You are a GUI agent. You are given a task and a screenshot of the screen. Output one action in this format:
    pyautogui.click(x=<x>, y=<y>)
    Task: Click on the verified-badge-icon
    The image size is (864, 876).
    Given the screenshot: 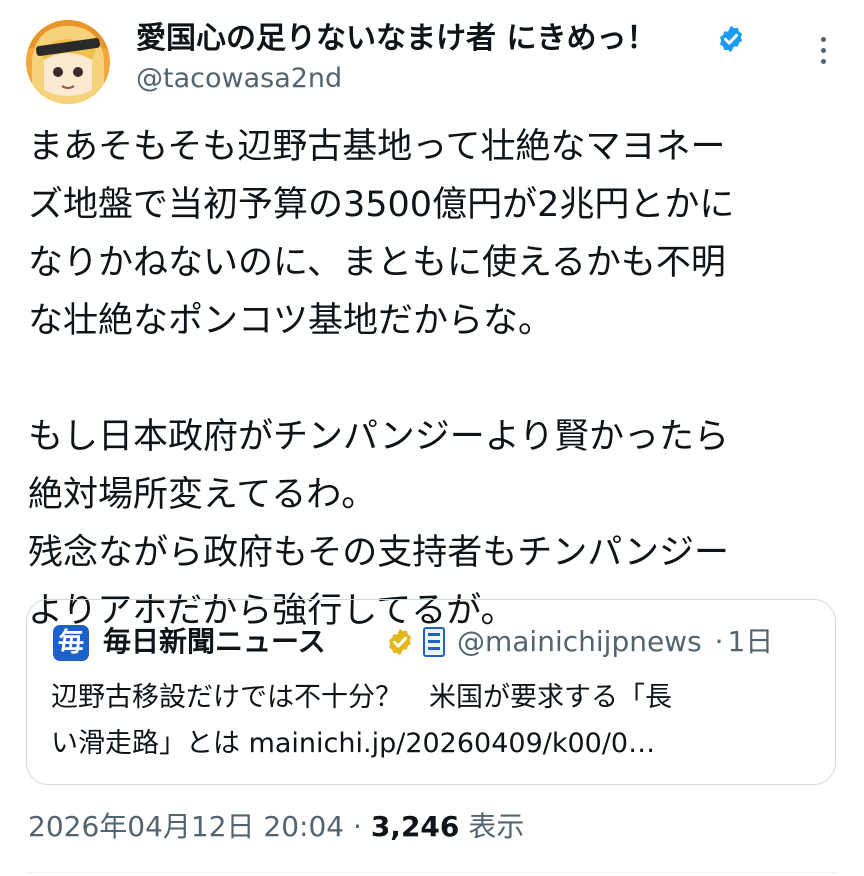 What is the action you would take?
    pyautogui.click(x=731, y=39)
    